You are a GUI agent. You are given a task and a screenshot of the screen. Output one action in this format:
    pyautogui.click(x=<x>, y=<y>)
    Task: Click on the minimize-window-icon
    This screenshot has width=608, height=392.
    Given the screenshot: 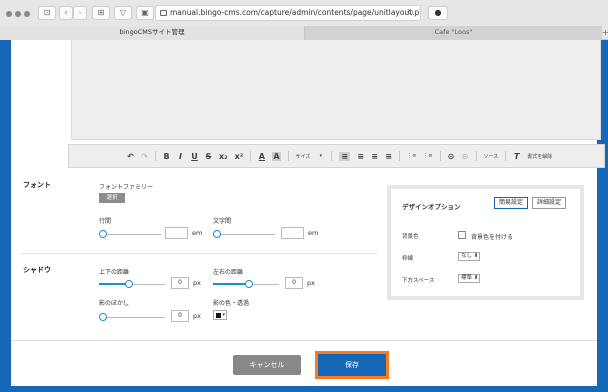 What is the action you would take?
    pyautogui.click(x=18, y=14)
    